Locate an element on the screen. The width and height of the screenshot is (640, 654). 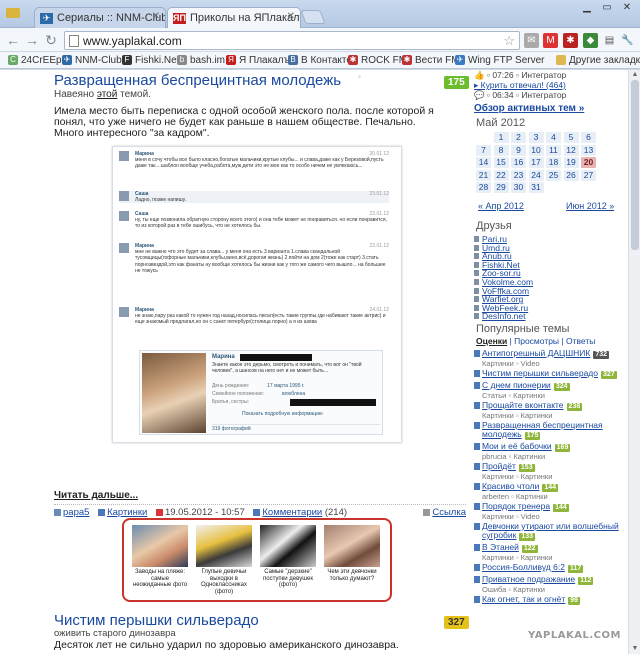
popular-topic: С днем пионерии 324 is located at coordinates (549, 386).